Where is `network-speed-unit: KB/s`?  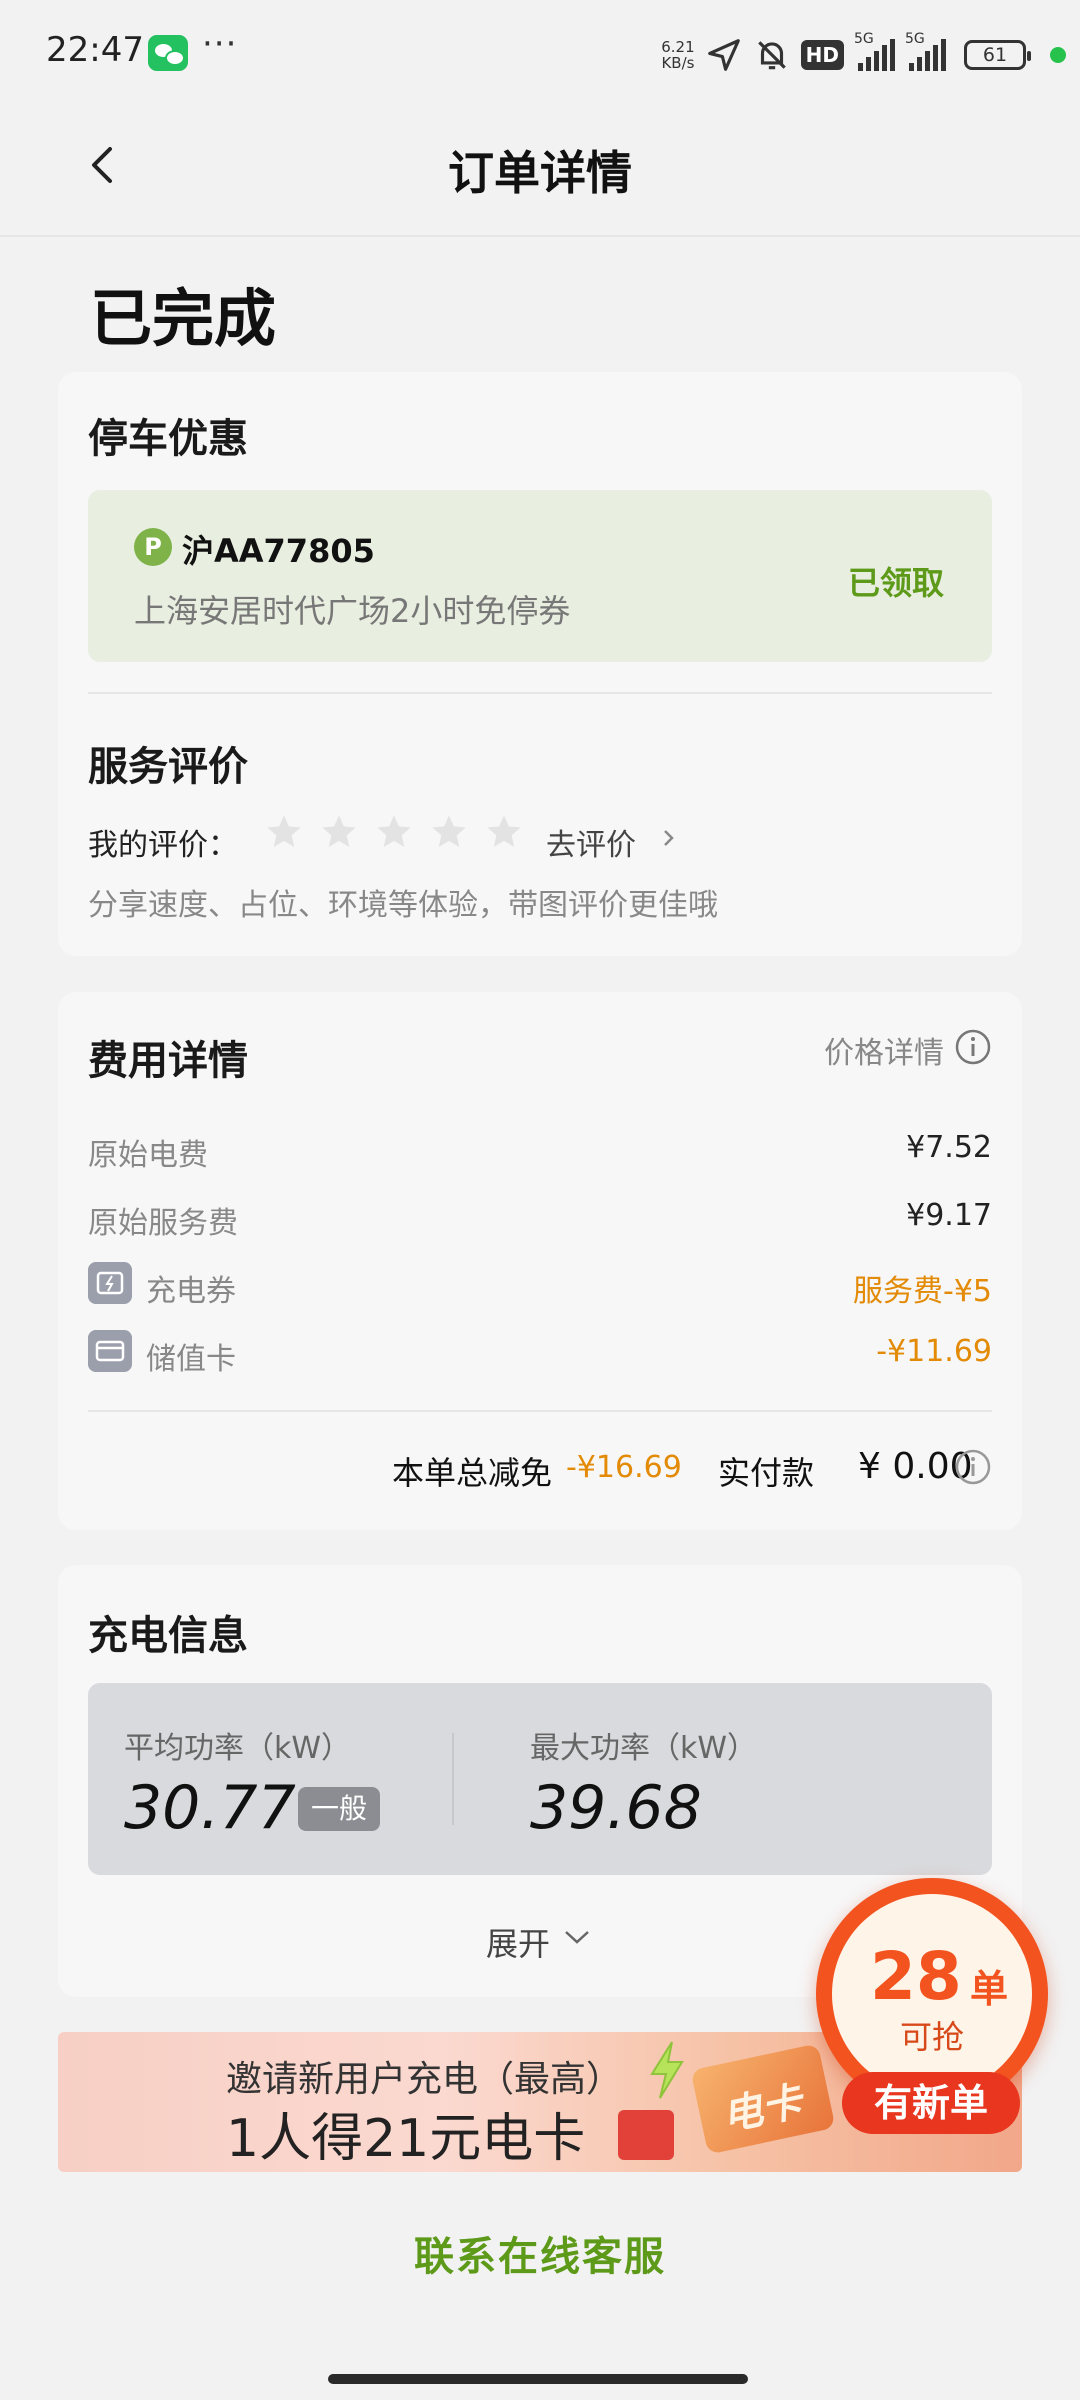
network-speed-unit: KB/s is located at coordinates (678, 63).